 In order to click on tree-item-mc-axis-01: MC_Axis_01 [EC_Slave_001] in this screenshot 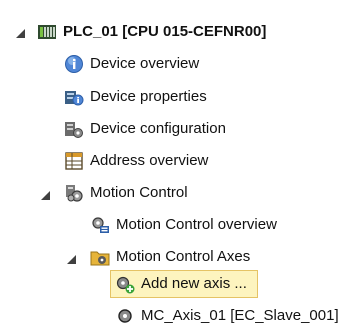, I will do `click(227, 316)`.